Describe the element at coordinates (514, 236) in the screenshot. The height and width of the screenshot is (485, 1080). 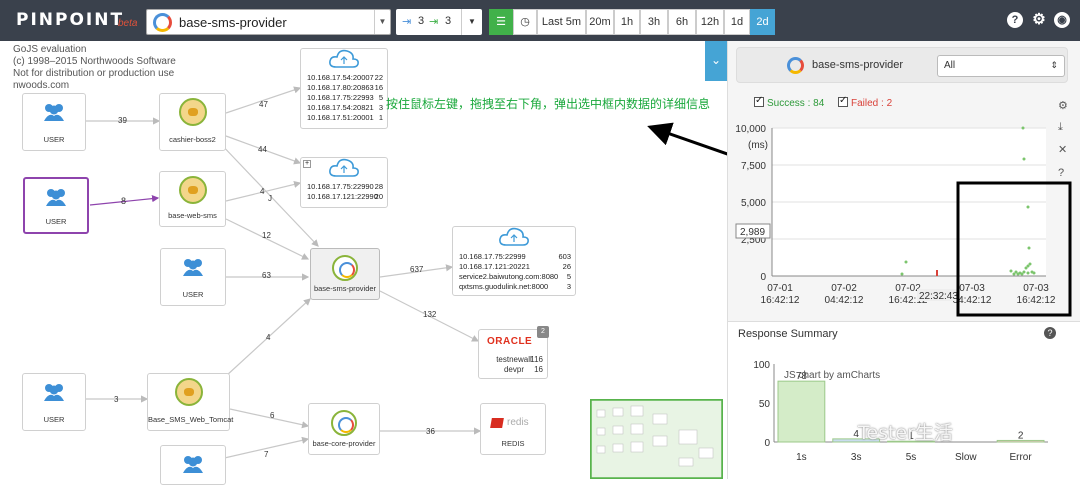
I see `cloud-icon` at that location.